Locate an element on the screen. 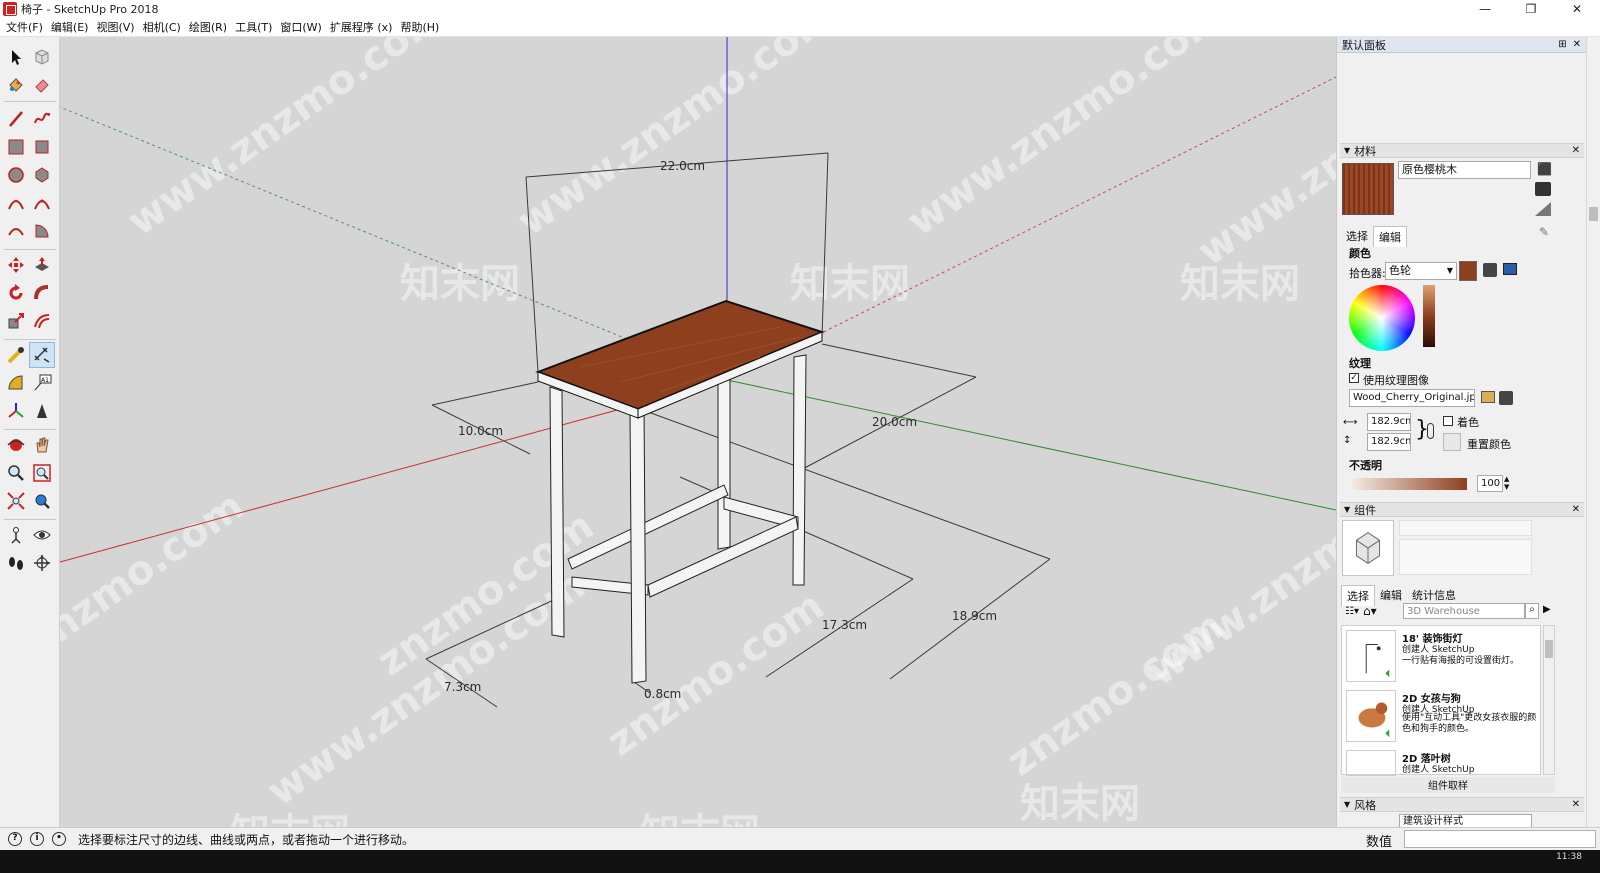 The image size is (1600, 873). components-close-icon: ✕ is located at coordinates (1576, 509).